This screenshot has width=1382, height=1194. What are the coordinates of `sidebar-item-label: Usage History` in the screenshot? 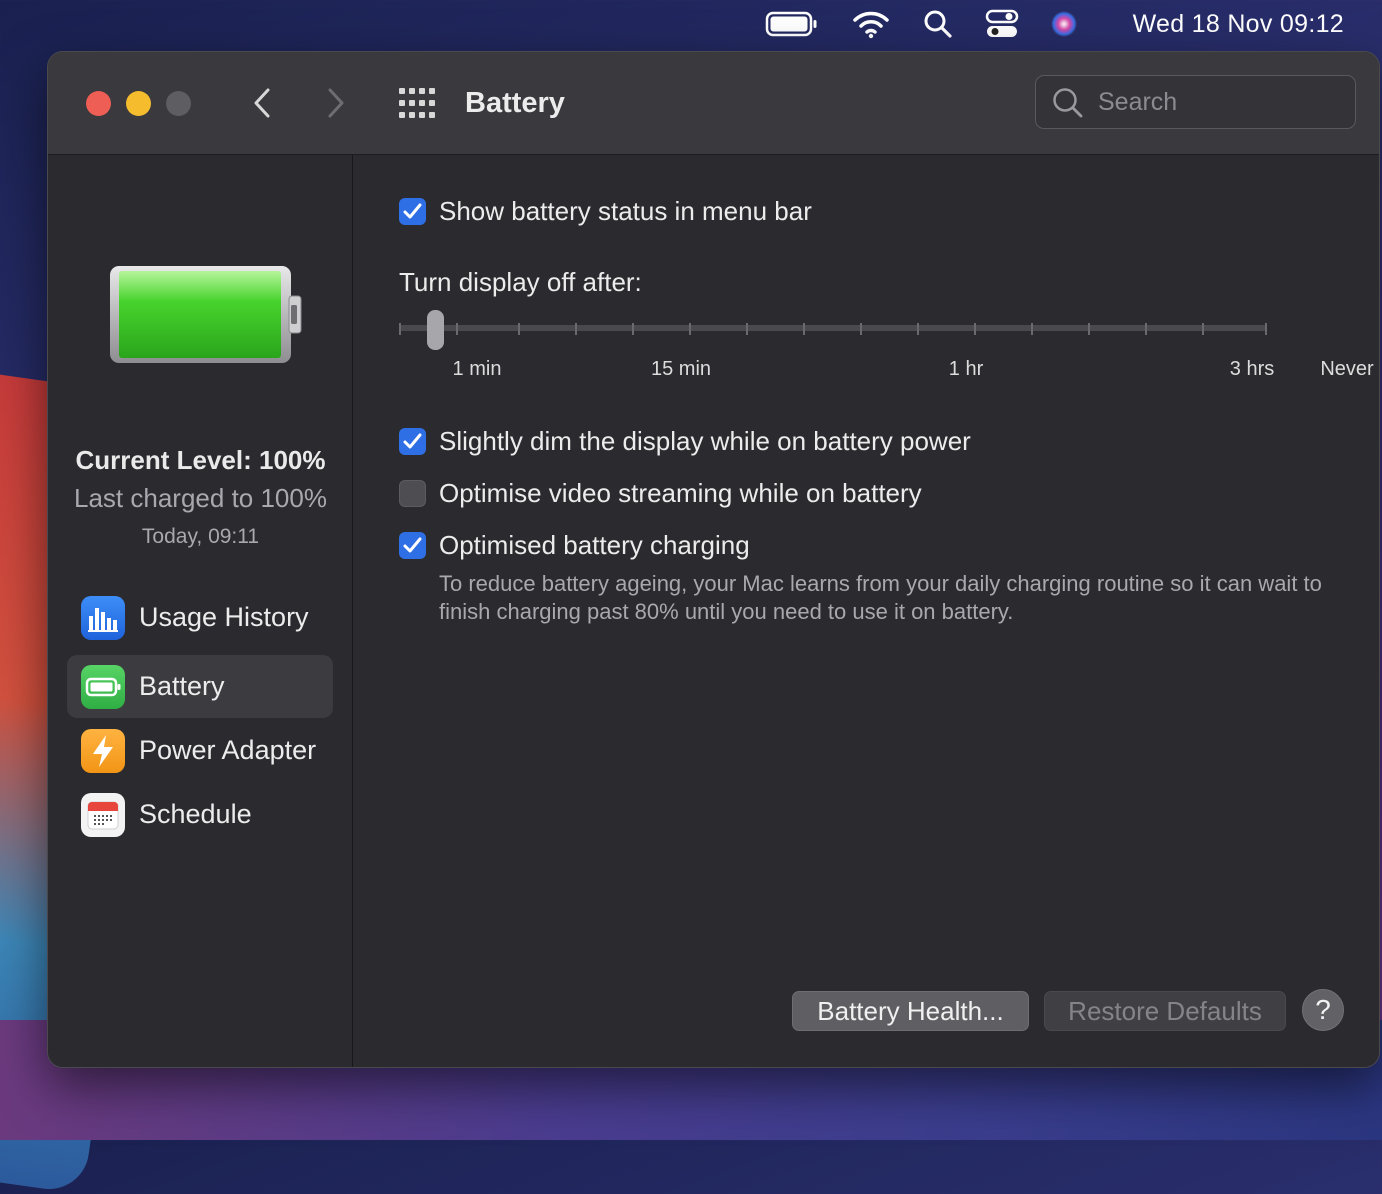 It's located at (224, 617).